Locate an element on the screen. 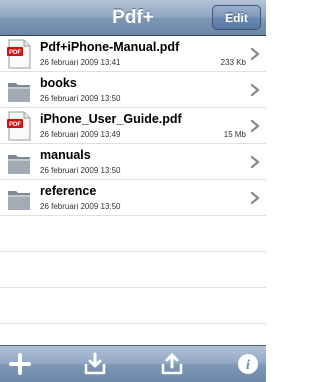 Image resolution: width=320 pixels, height=382 pixels. svg-text: i is located at coordinates (248, 365).